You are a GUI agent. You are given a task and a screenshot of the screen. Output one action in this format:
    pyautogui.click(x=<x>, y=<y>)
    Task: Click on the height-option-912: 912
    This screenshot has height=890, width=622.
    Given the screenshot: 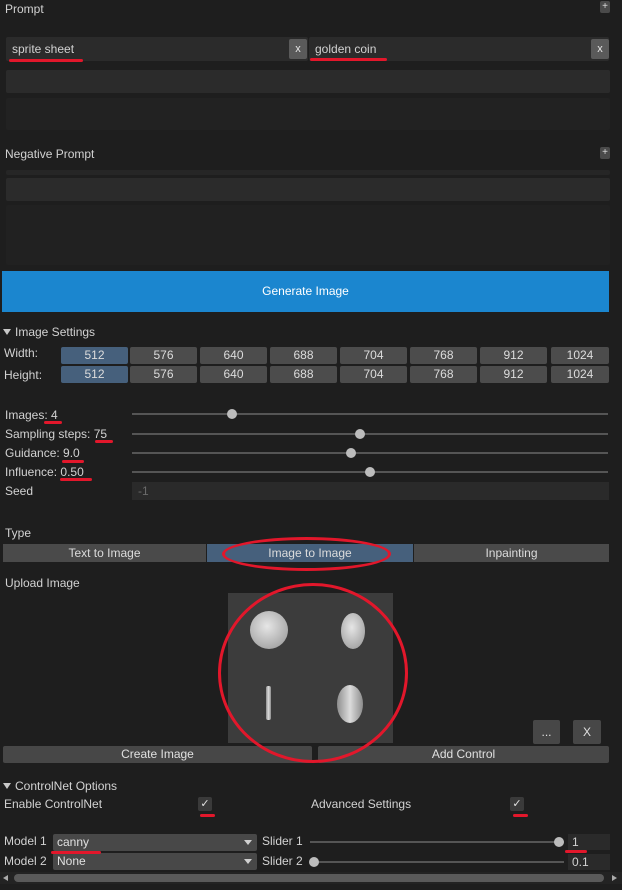 What is the action you would take?
    pyautogui.click(x=513, y=374)
    